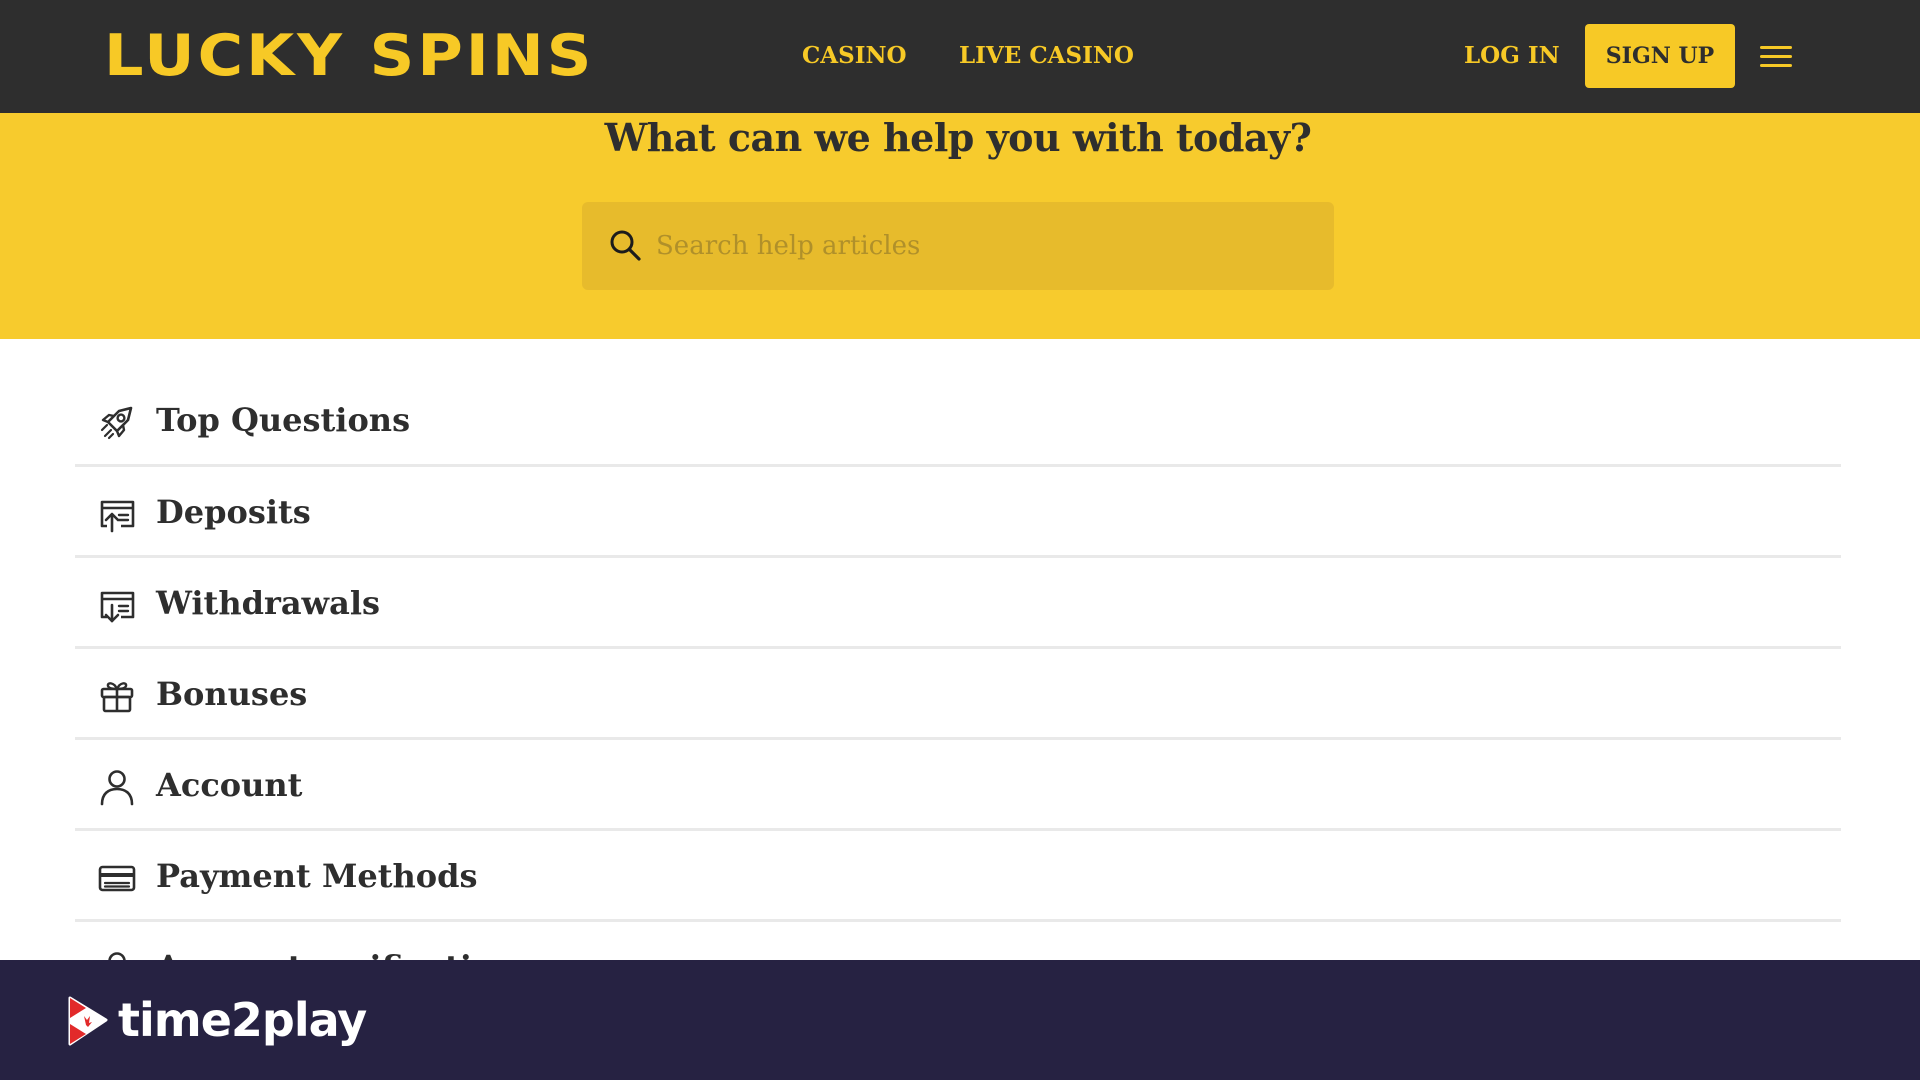  Describe the element at coordinates (958, 512) in the screenshot. I see `category-deposits: Deposits` at that location.